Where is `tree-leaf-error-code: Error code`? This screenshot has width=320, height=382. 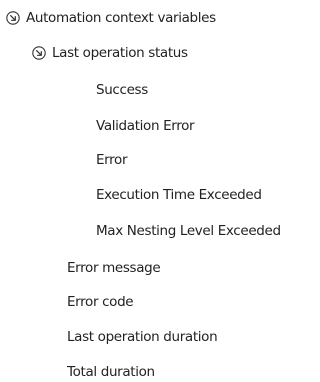
tree-leaf-error-code: Error code is located at coordinates (100, 302).